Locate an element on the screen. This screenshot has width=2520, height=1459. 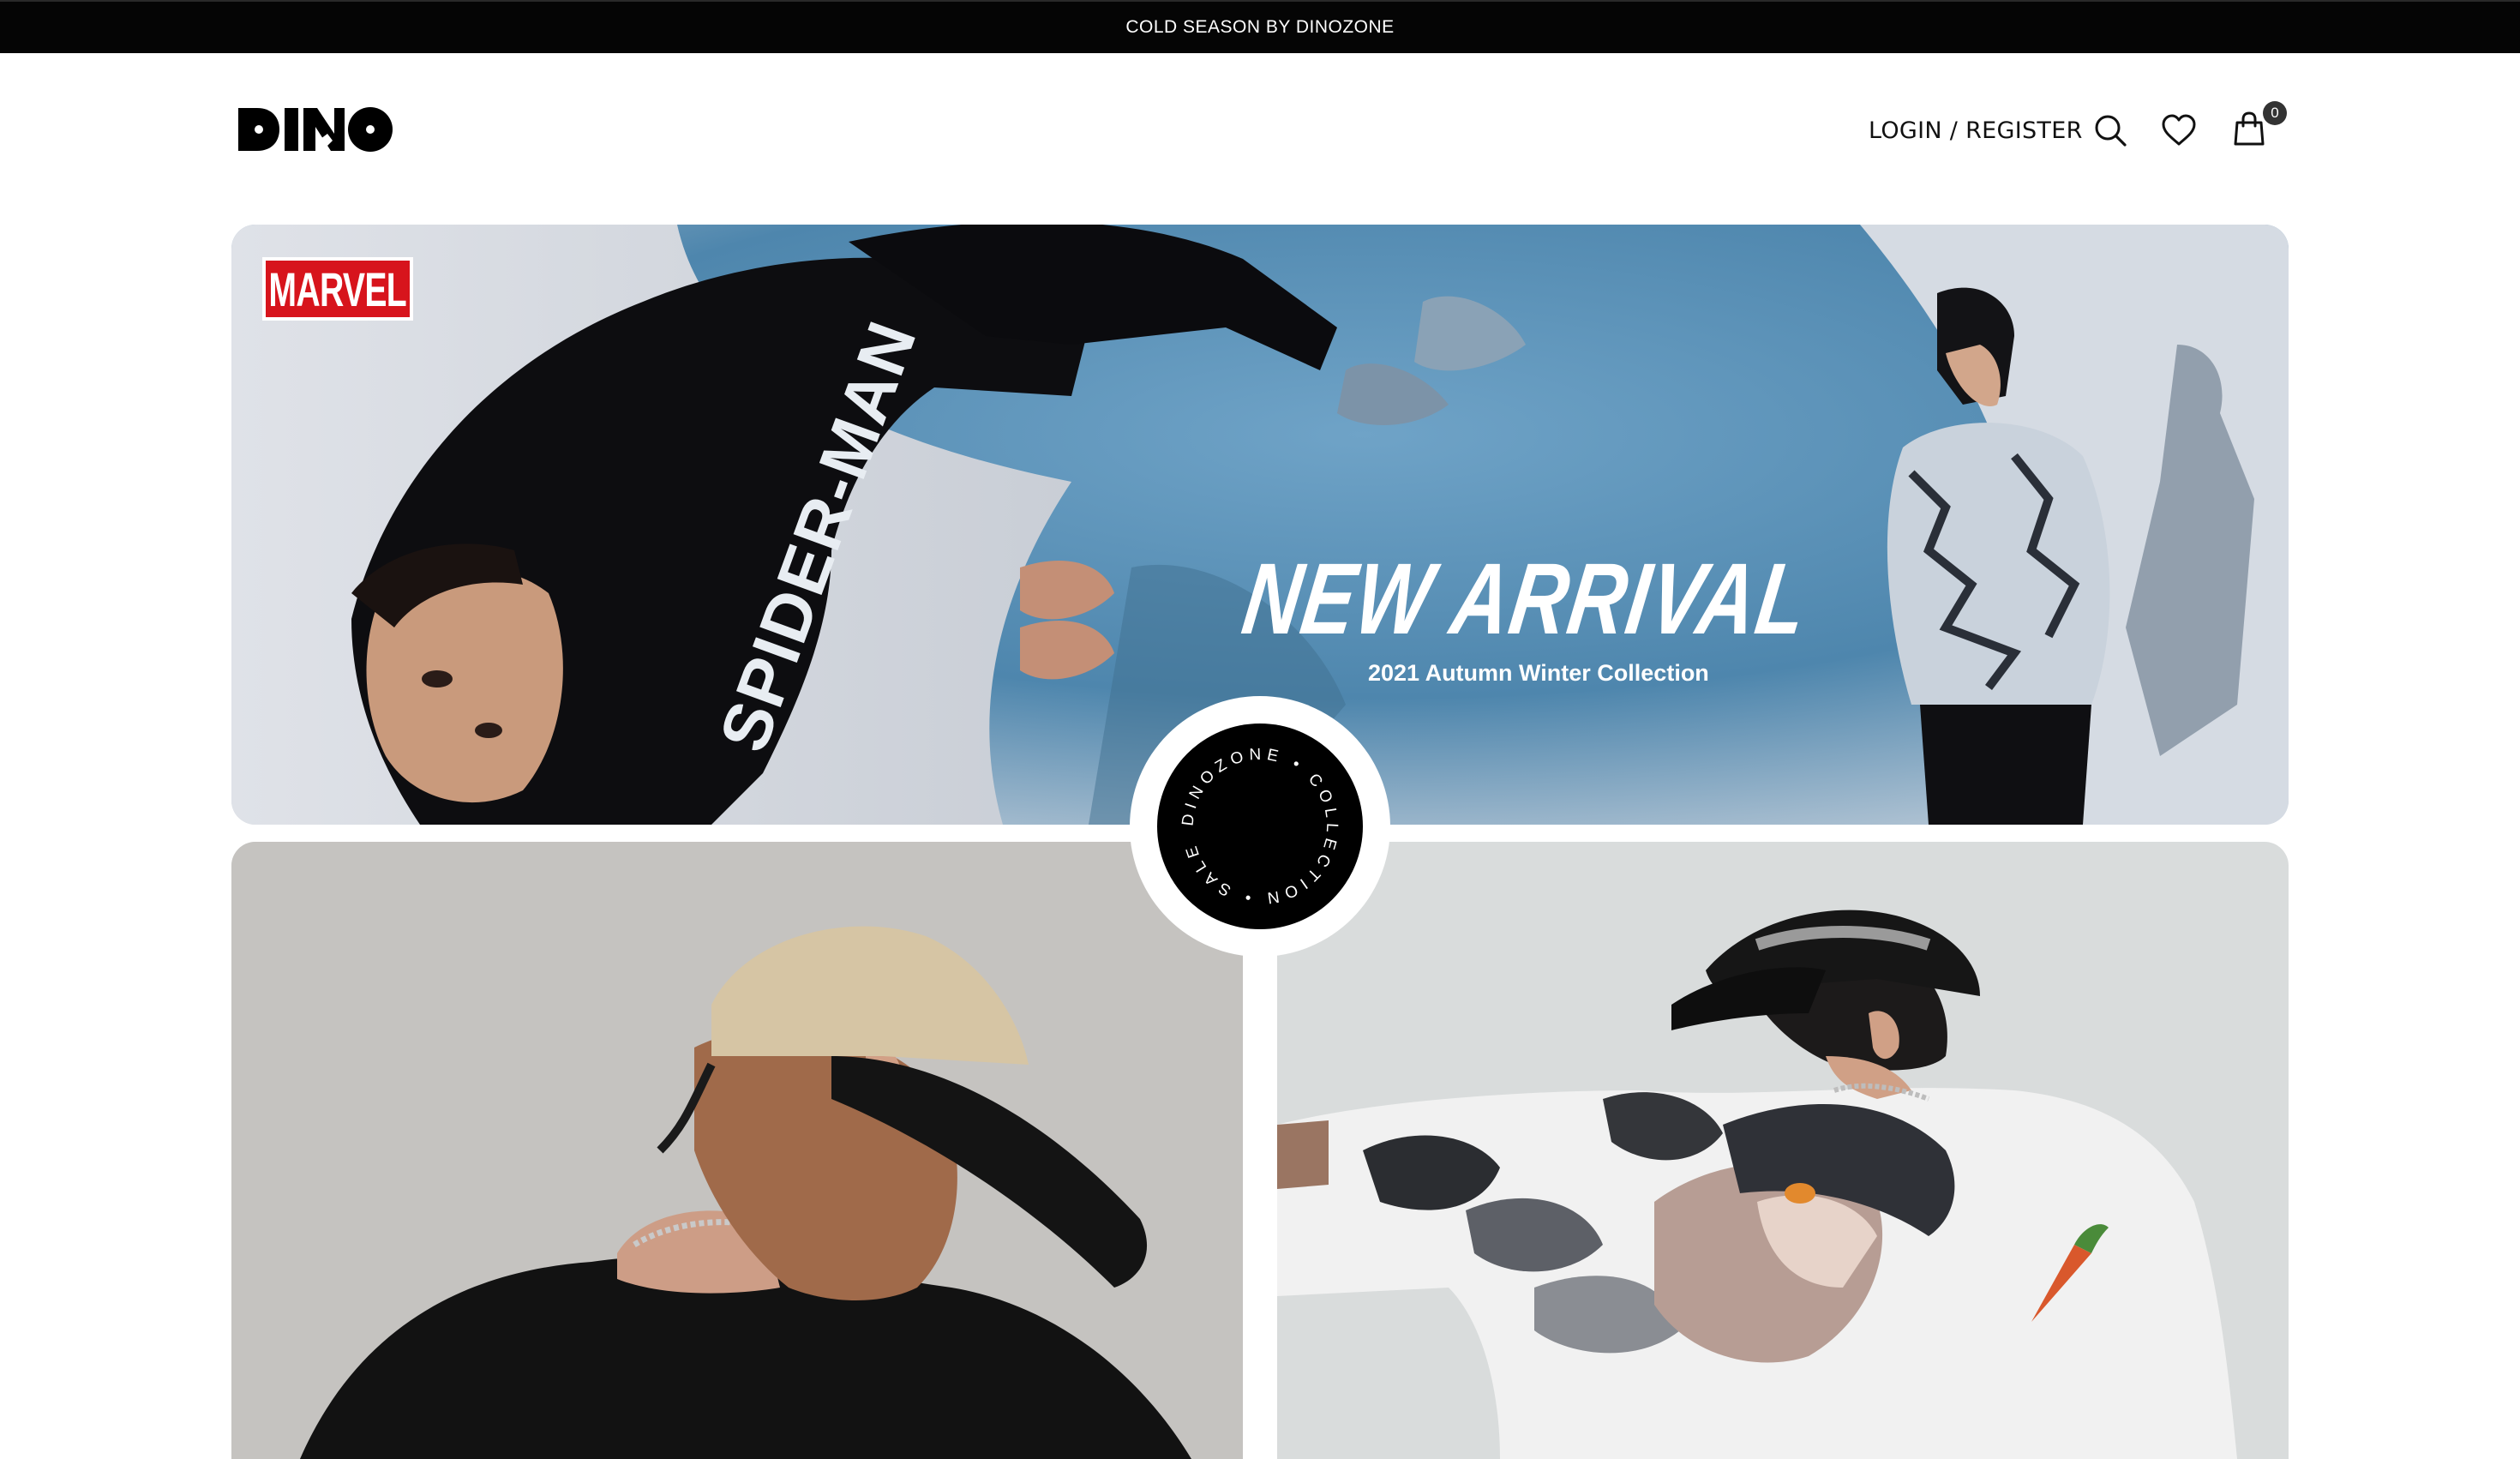
circular-text-badge: DINOZONE • COLLECTION • SALE • is located at coordinates (1259, 825).